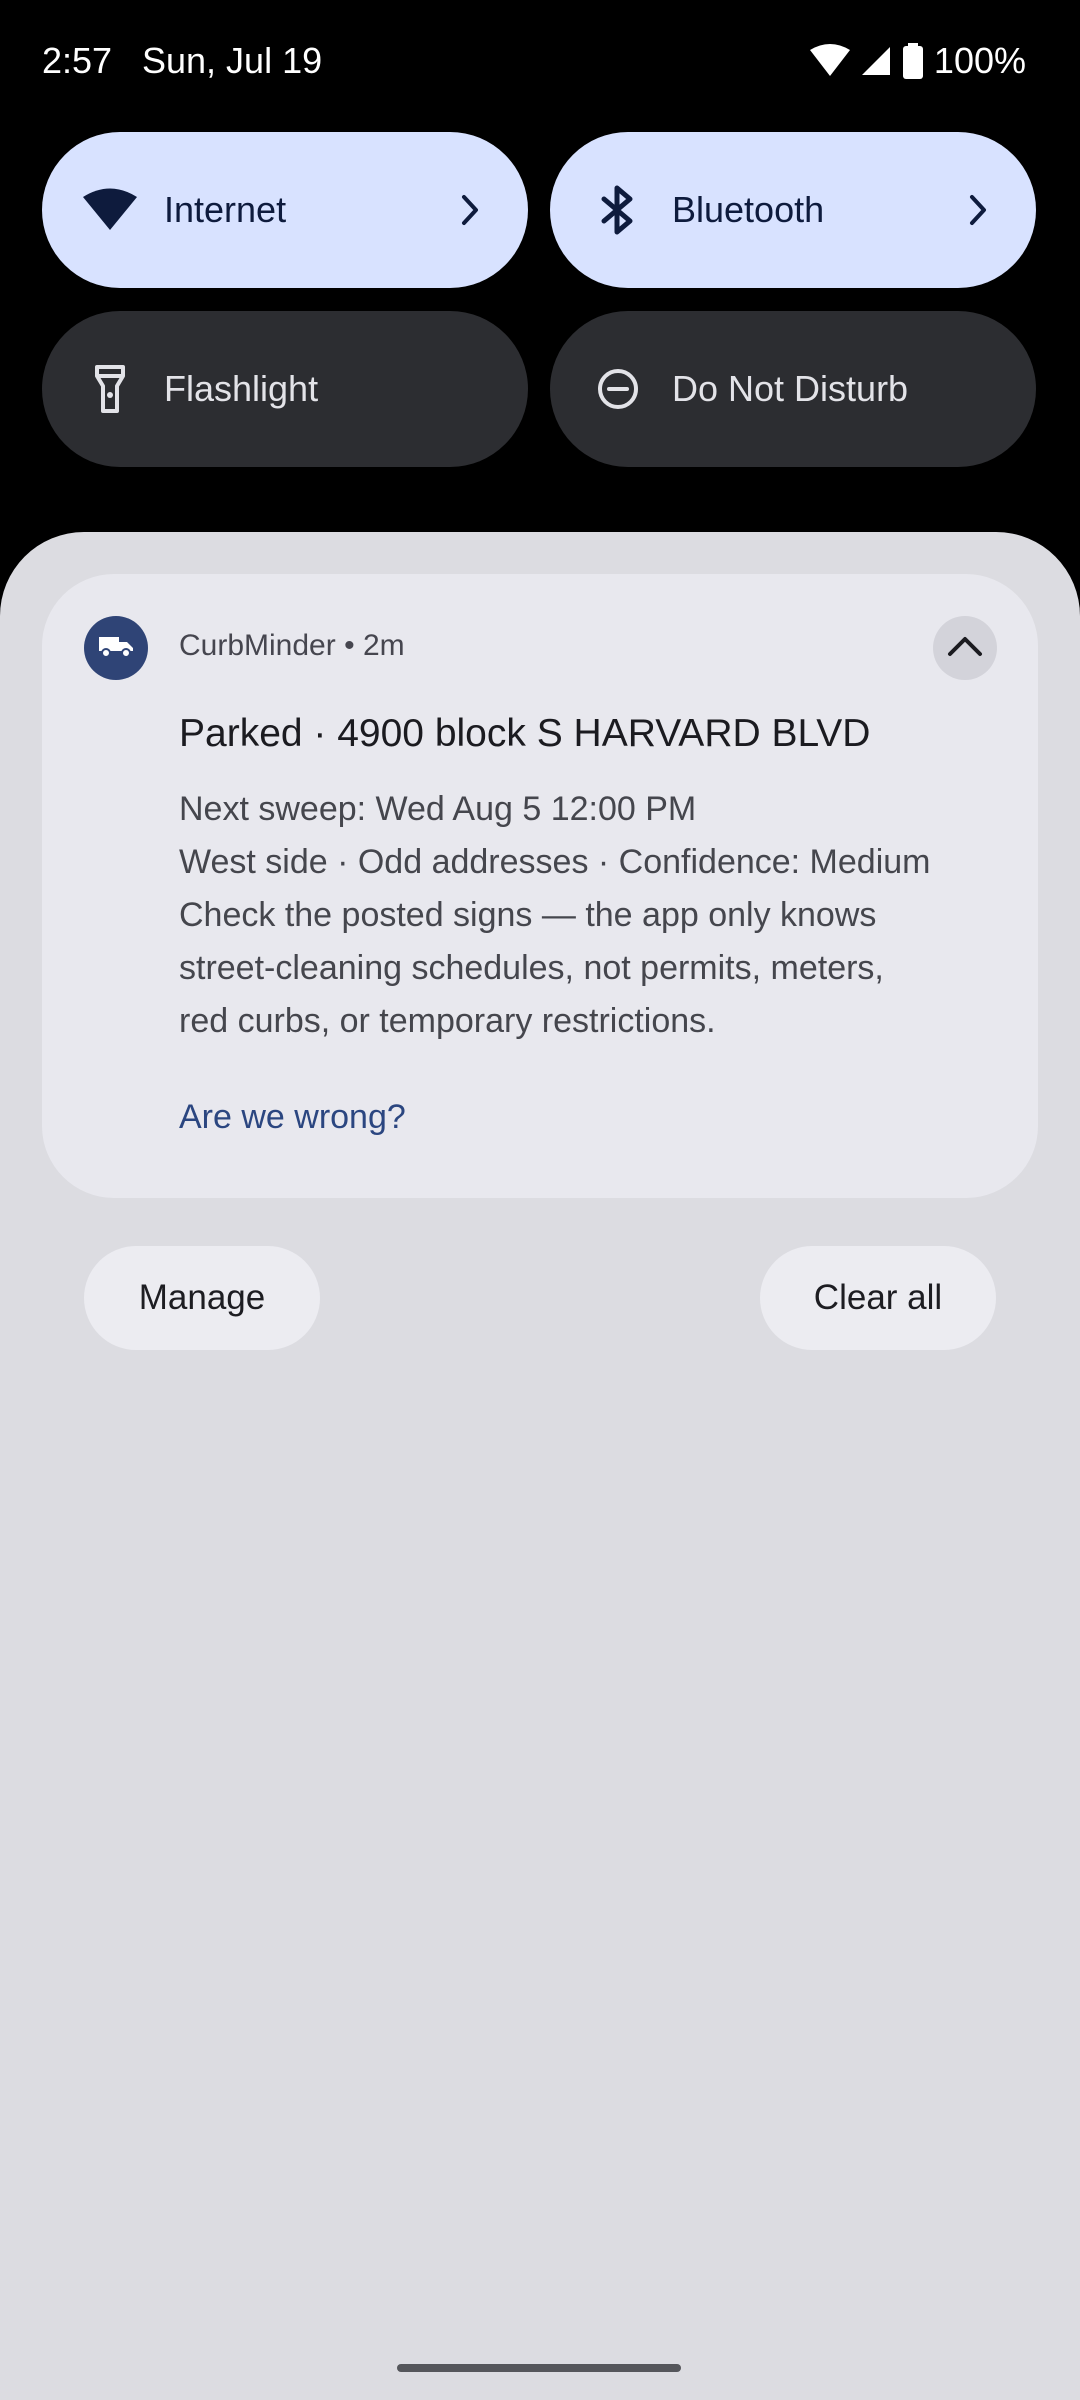 This screenshot has width=1080, height=2400. I want to click on app-name: CurbMinder, so click(257, 645).